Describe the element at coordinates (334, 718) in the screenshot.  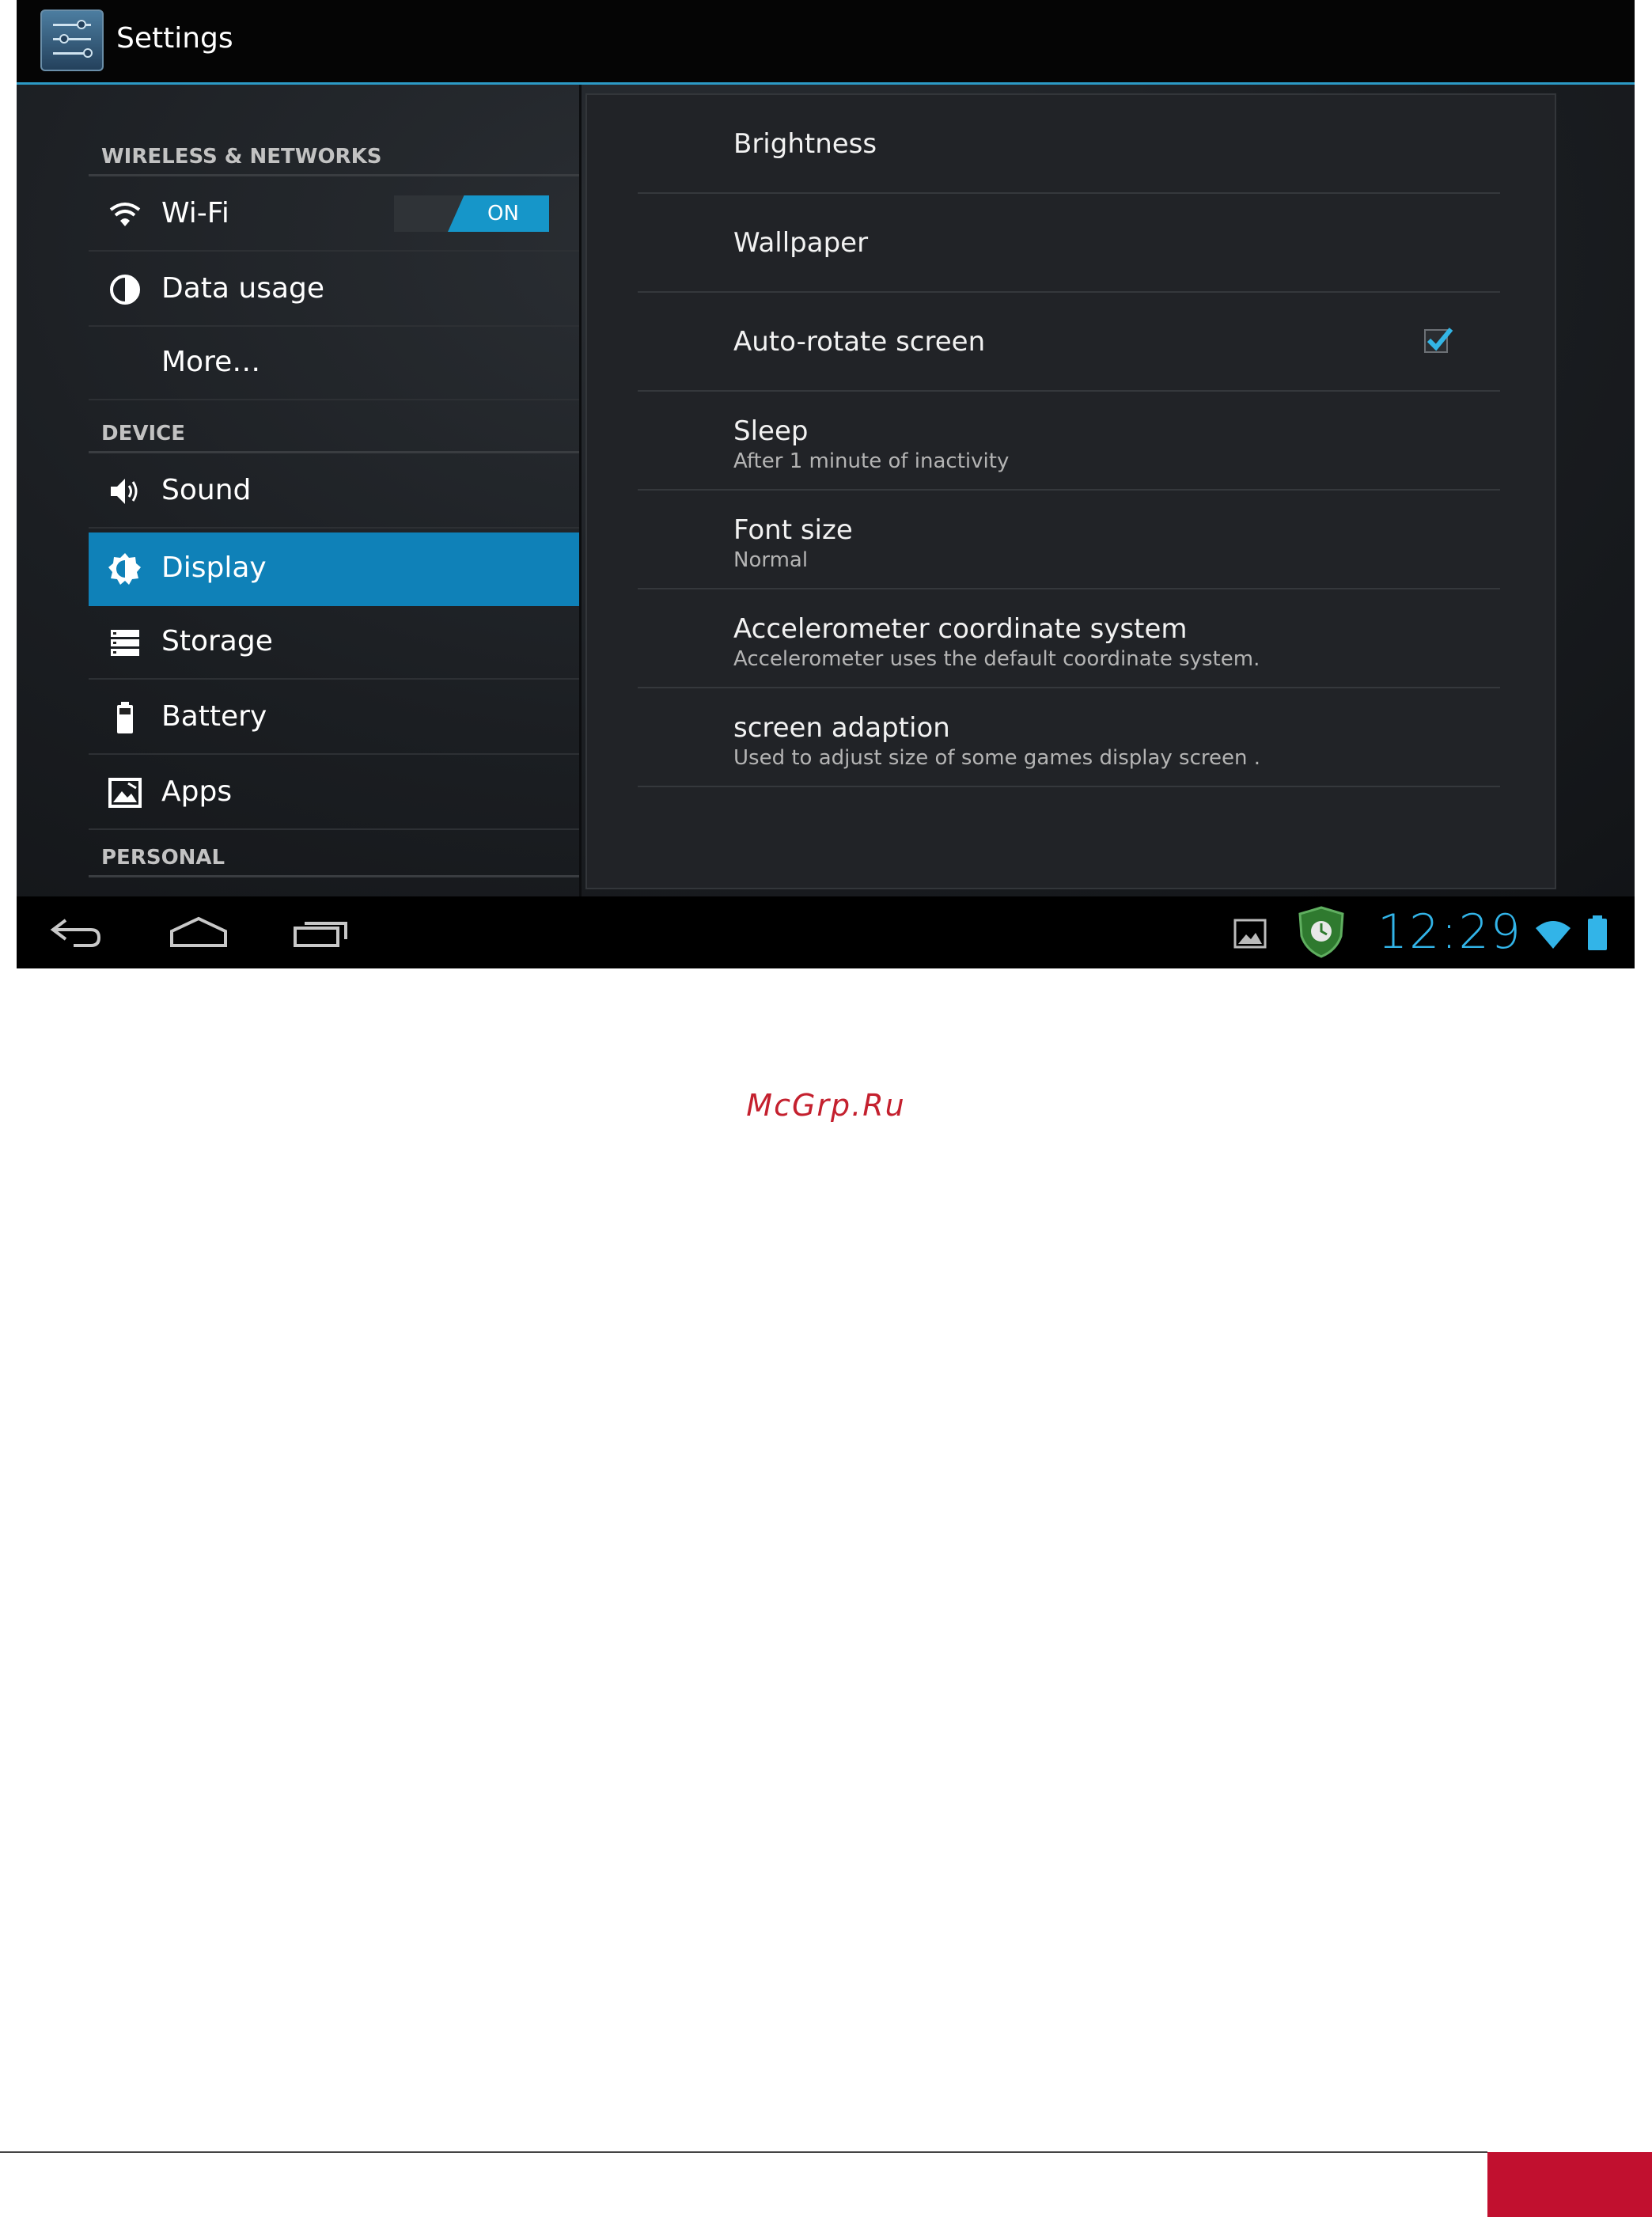
I see `sidebar-item-battery: Battery` at that location.